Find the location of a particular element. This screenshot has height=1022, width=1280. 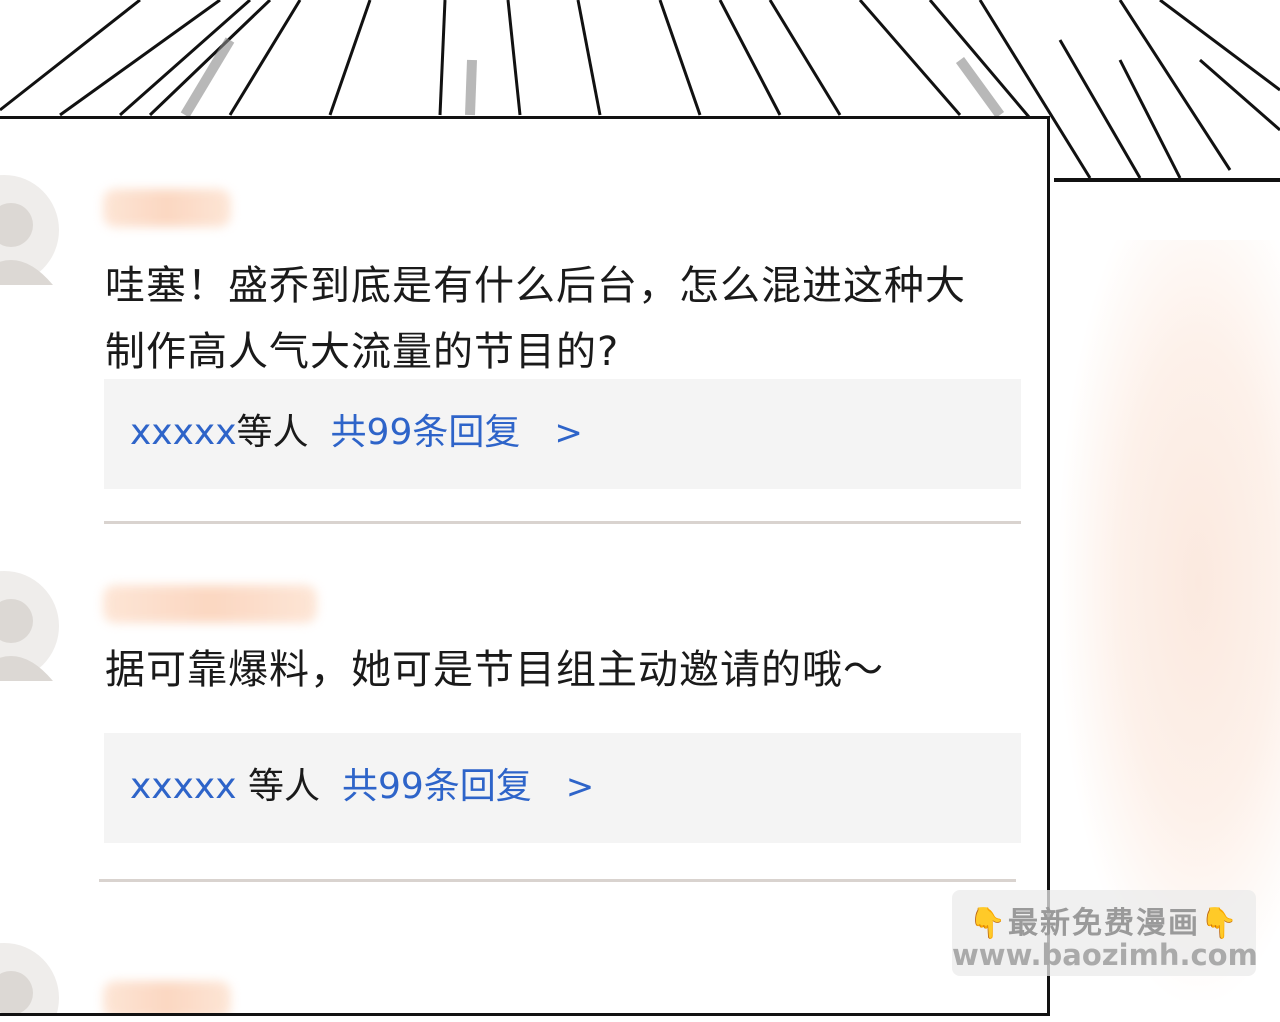

watermark-title: 👇最新免费漫画👇 is located at coordinates (1104, 920).